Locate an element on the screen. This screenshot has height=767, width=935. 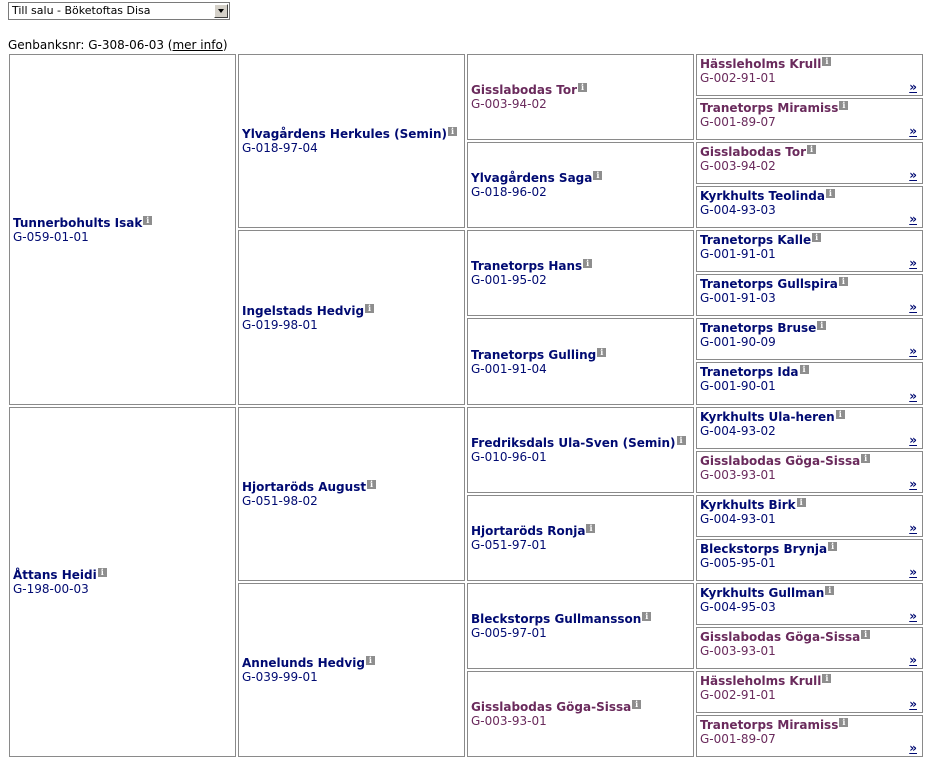
animal-name: Tunnerbohults Isak i is located at coordinates (122, 222).